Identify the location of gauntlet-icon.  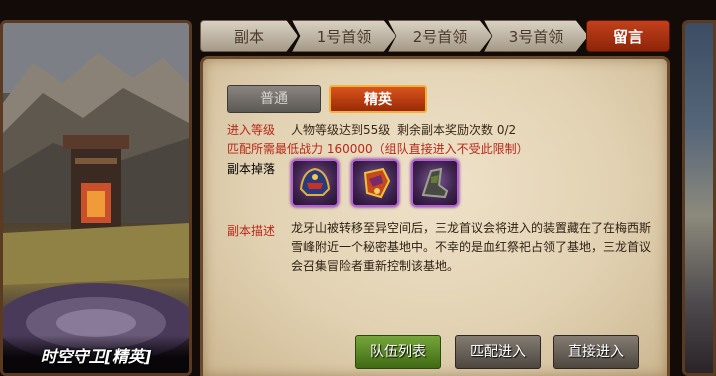
(377, 183).